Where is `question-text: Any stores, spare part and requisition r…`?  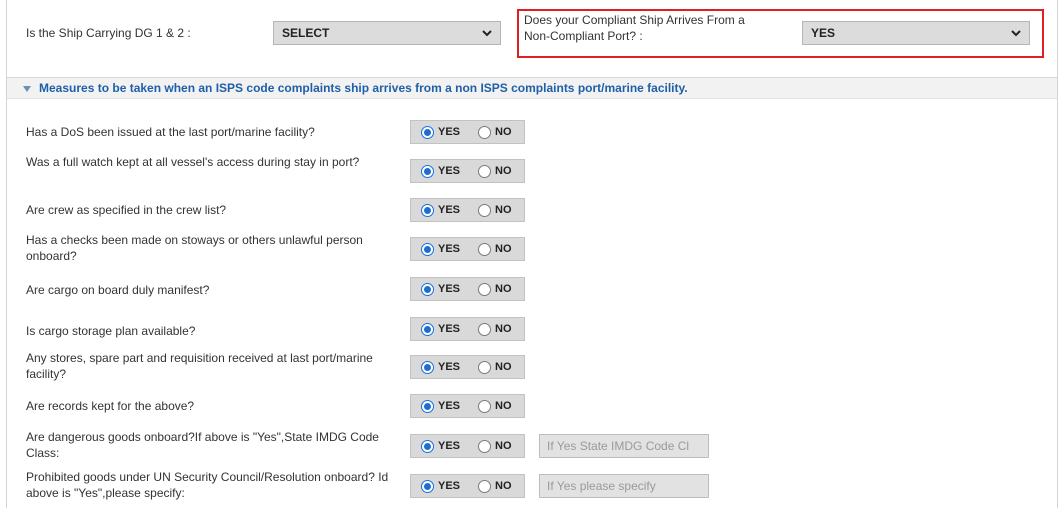
question-text: Any stores, spare part and requisition r… is located at coordinates (199, 366).